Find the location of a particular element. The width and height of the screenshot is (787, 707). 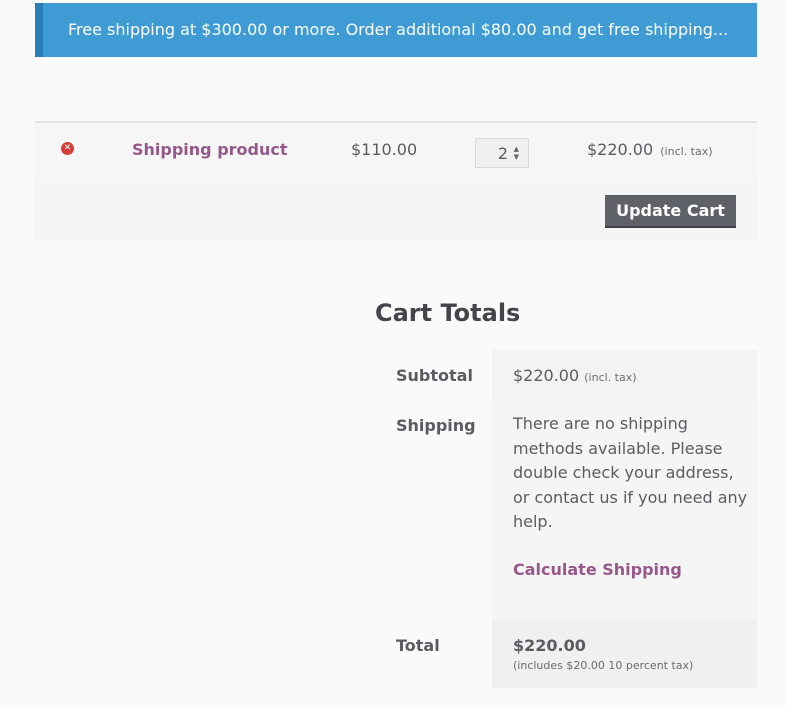

total-label: Total is located at coordinates (418, 645).